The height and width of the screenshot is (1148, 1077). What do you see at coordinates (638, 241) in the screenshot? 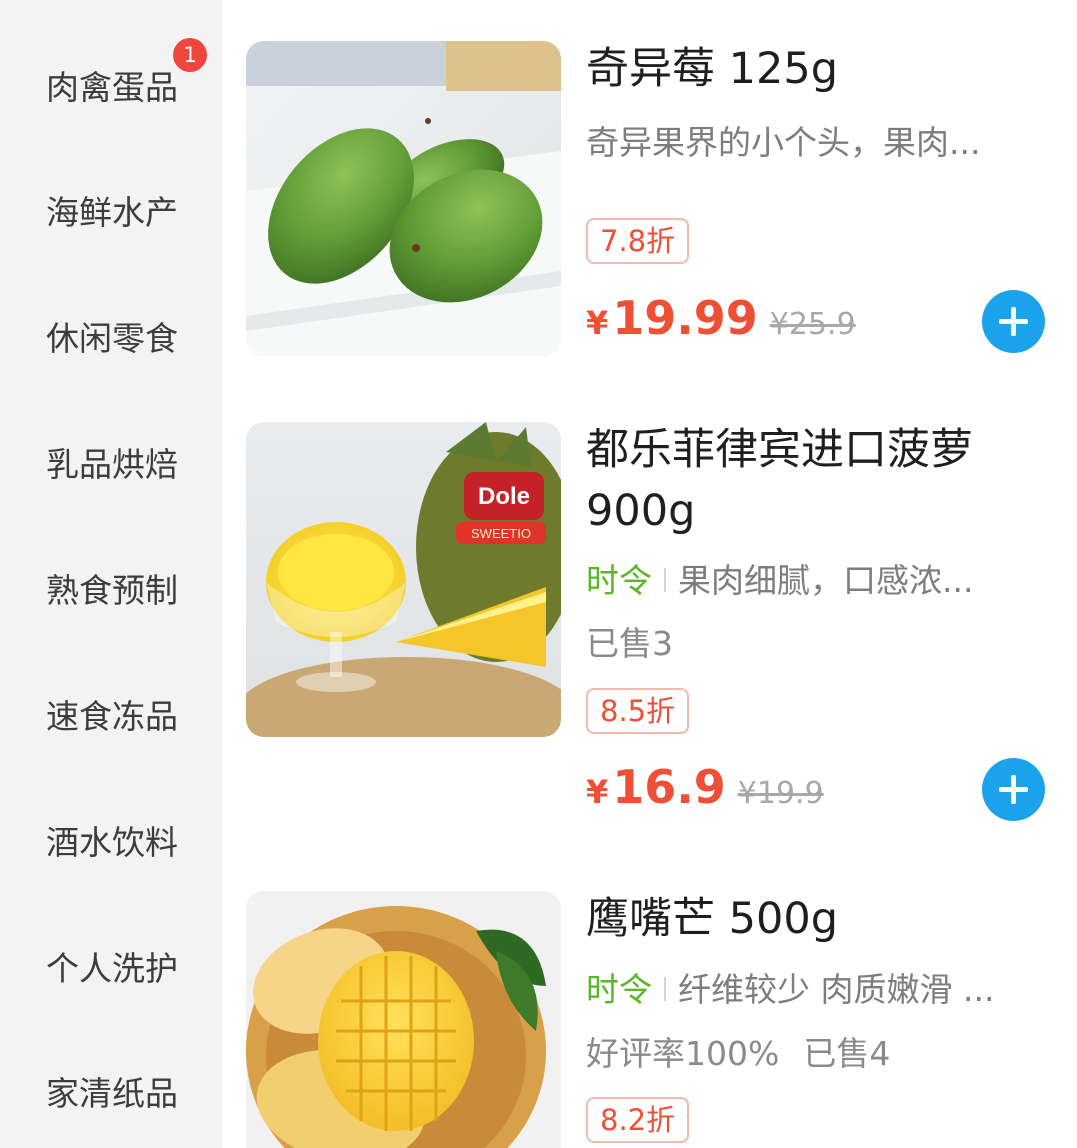
I see `discount-tag: 7.8折` at bounding box center [638, 241].